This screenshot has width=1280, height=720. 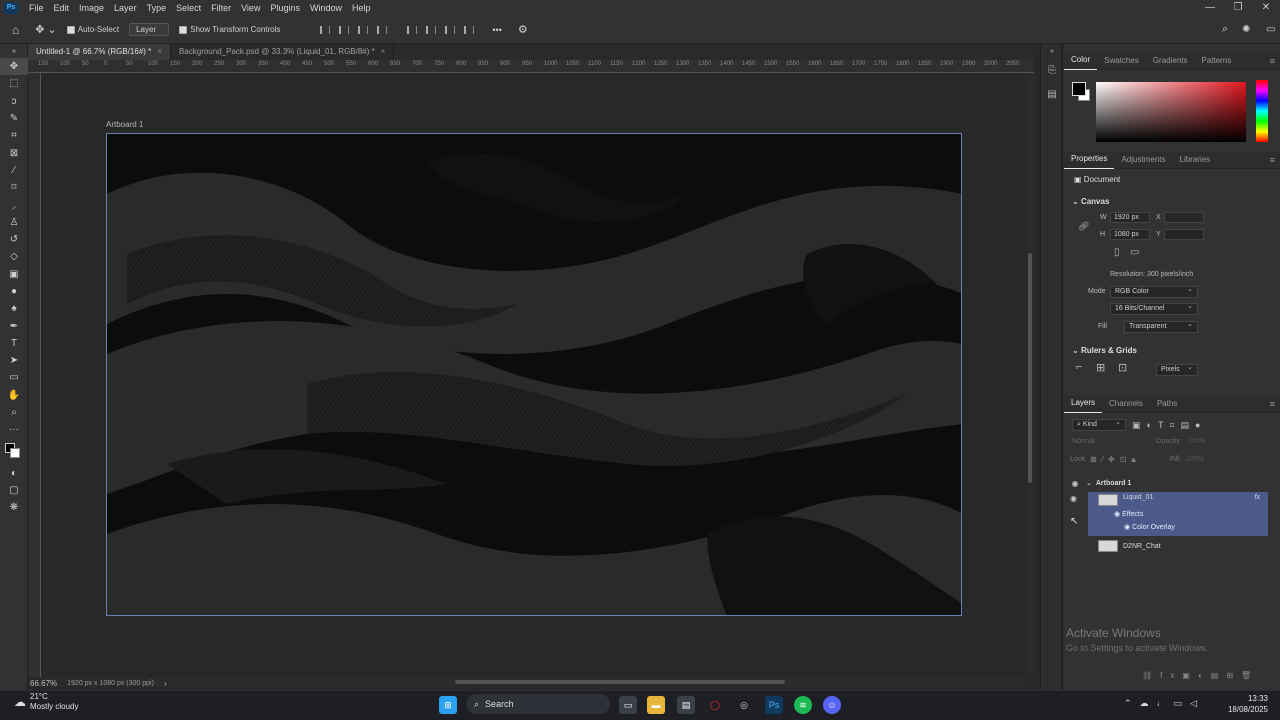 What do you see at coordinates (1115, 460) in the screenshot?
I see `lock-icons: ⊠⁄✥⊡🔒︎` at bounding box center [1115, 460].